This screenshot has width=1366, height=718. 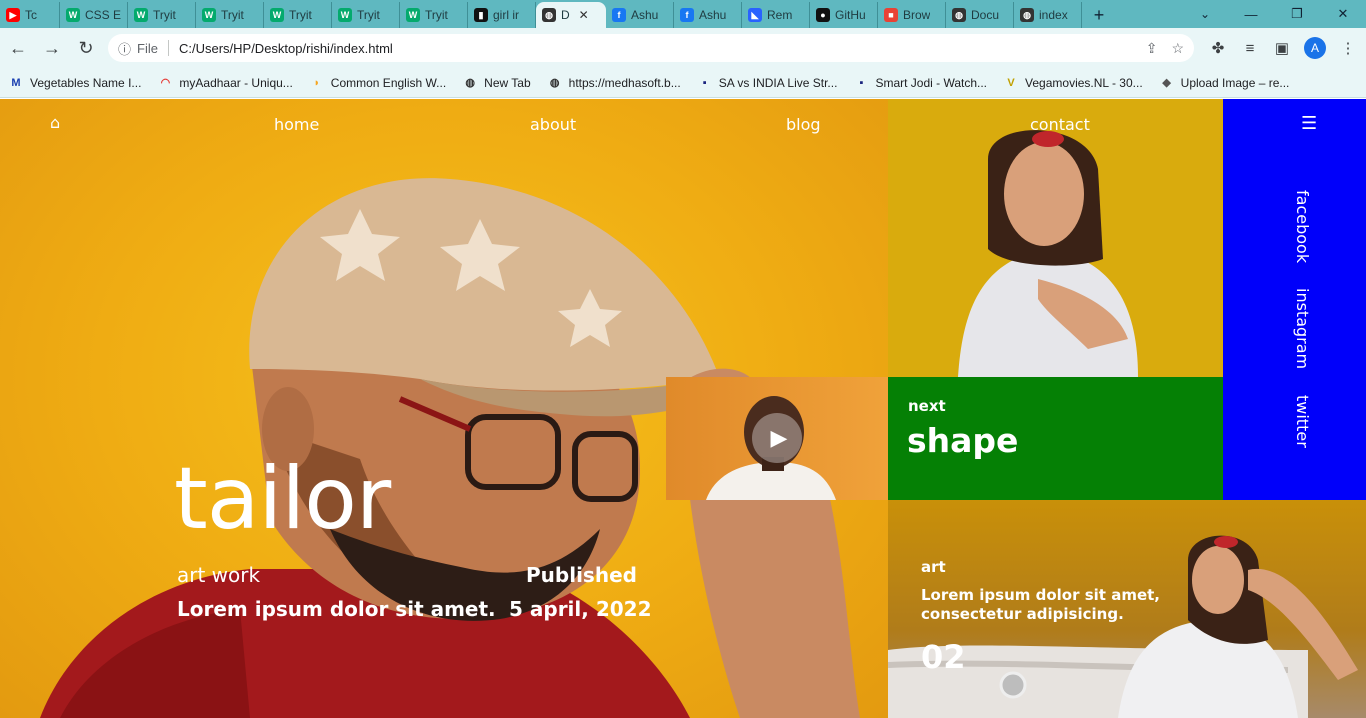 I want to click on tab-label: D, so click(x=565, y=15).